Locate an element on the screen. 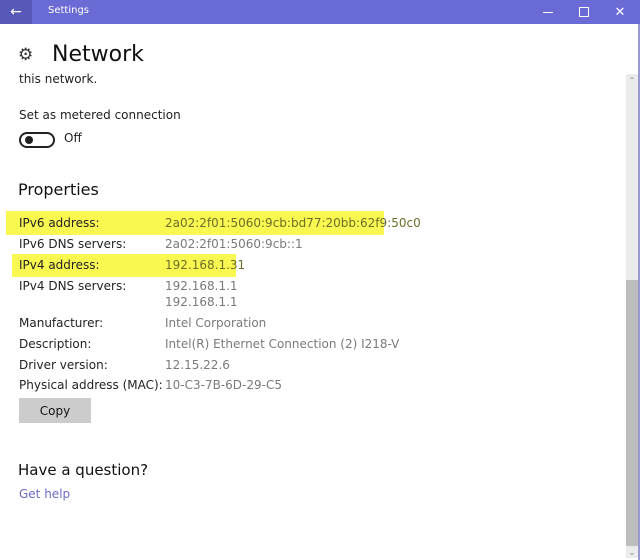 This screenshot has height=560, width=640. property-label: IPv6 address: is located at coordinates (59, 223).